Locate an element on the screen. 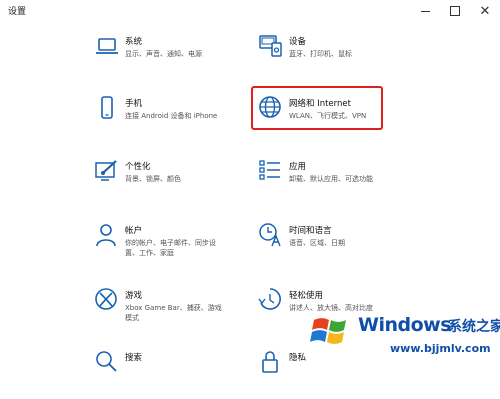 This screenshot has height=399, width=500. search-icon is located at coordinates (107, 362).